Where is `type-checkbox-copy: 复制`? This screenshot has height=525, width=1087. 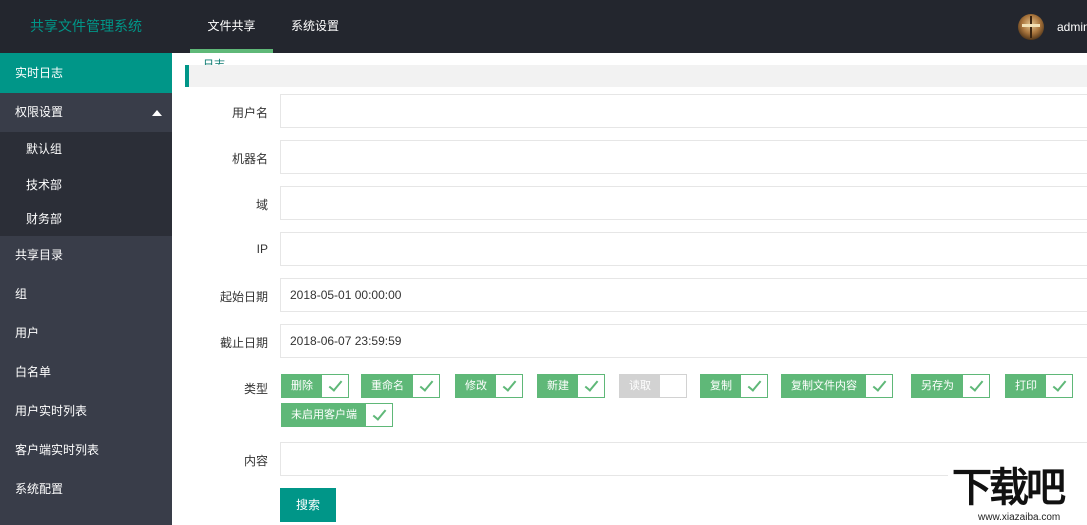 type-checkbox-copy: 复制 is located at coordinates (734, 386).